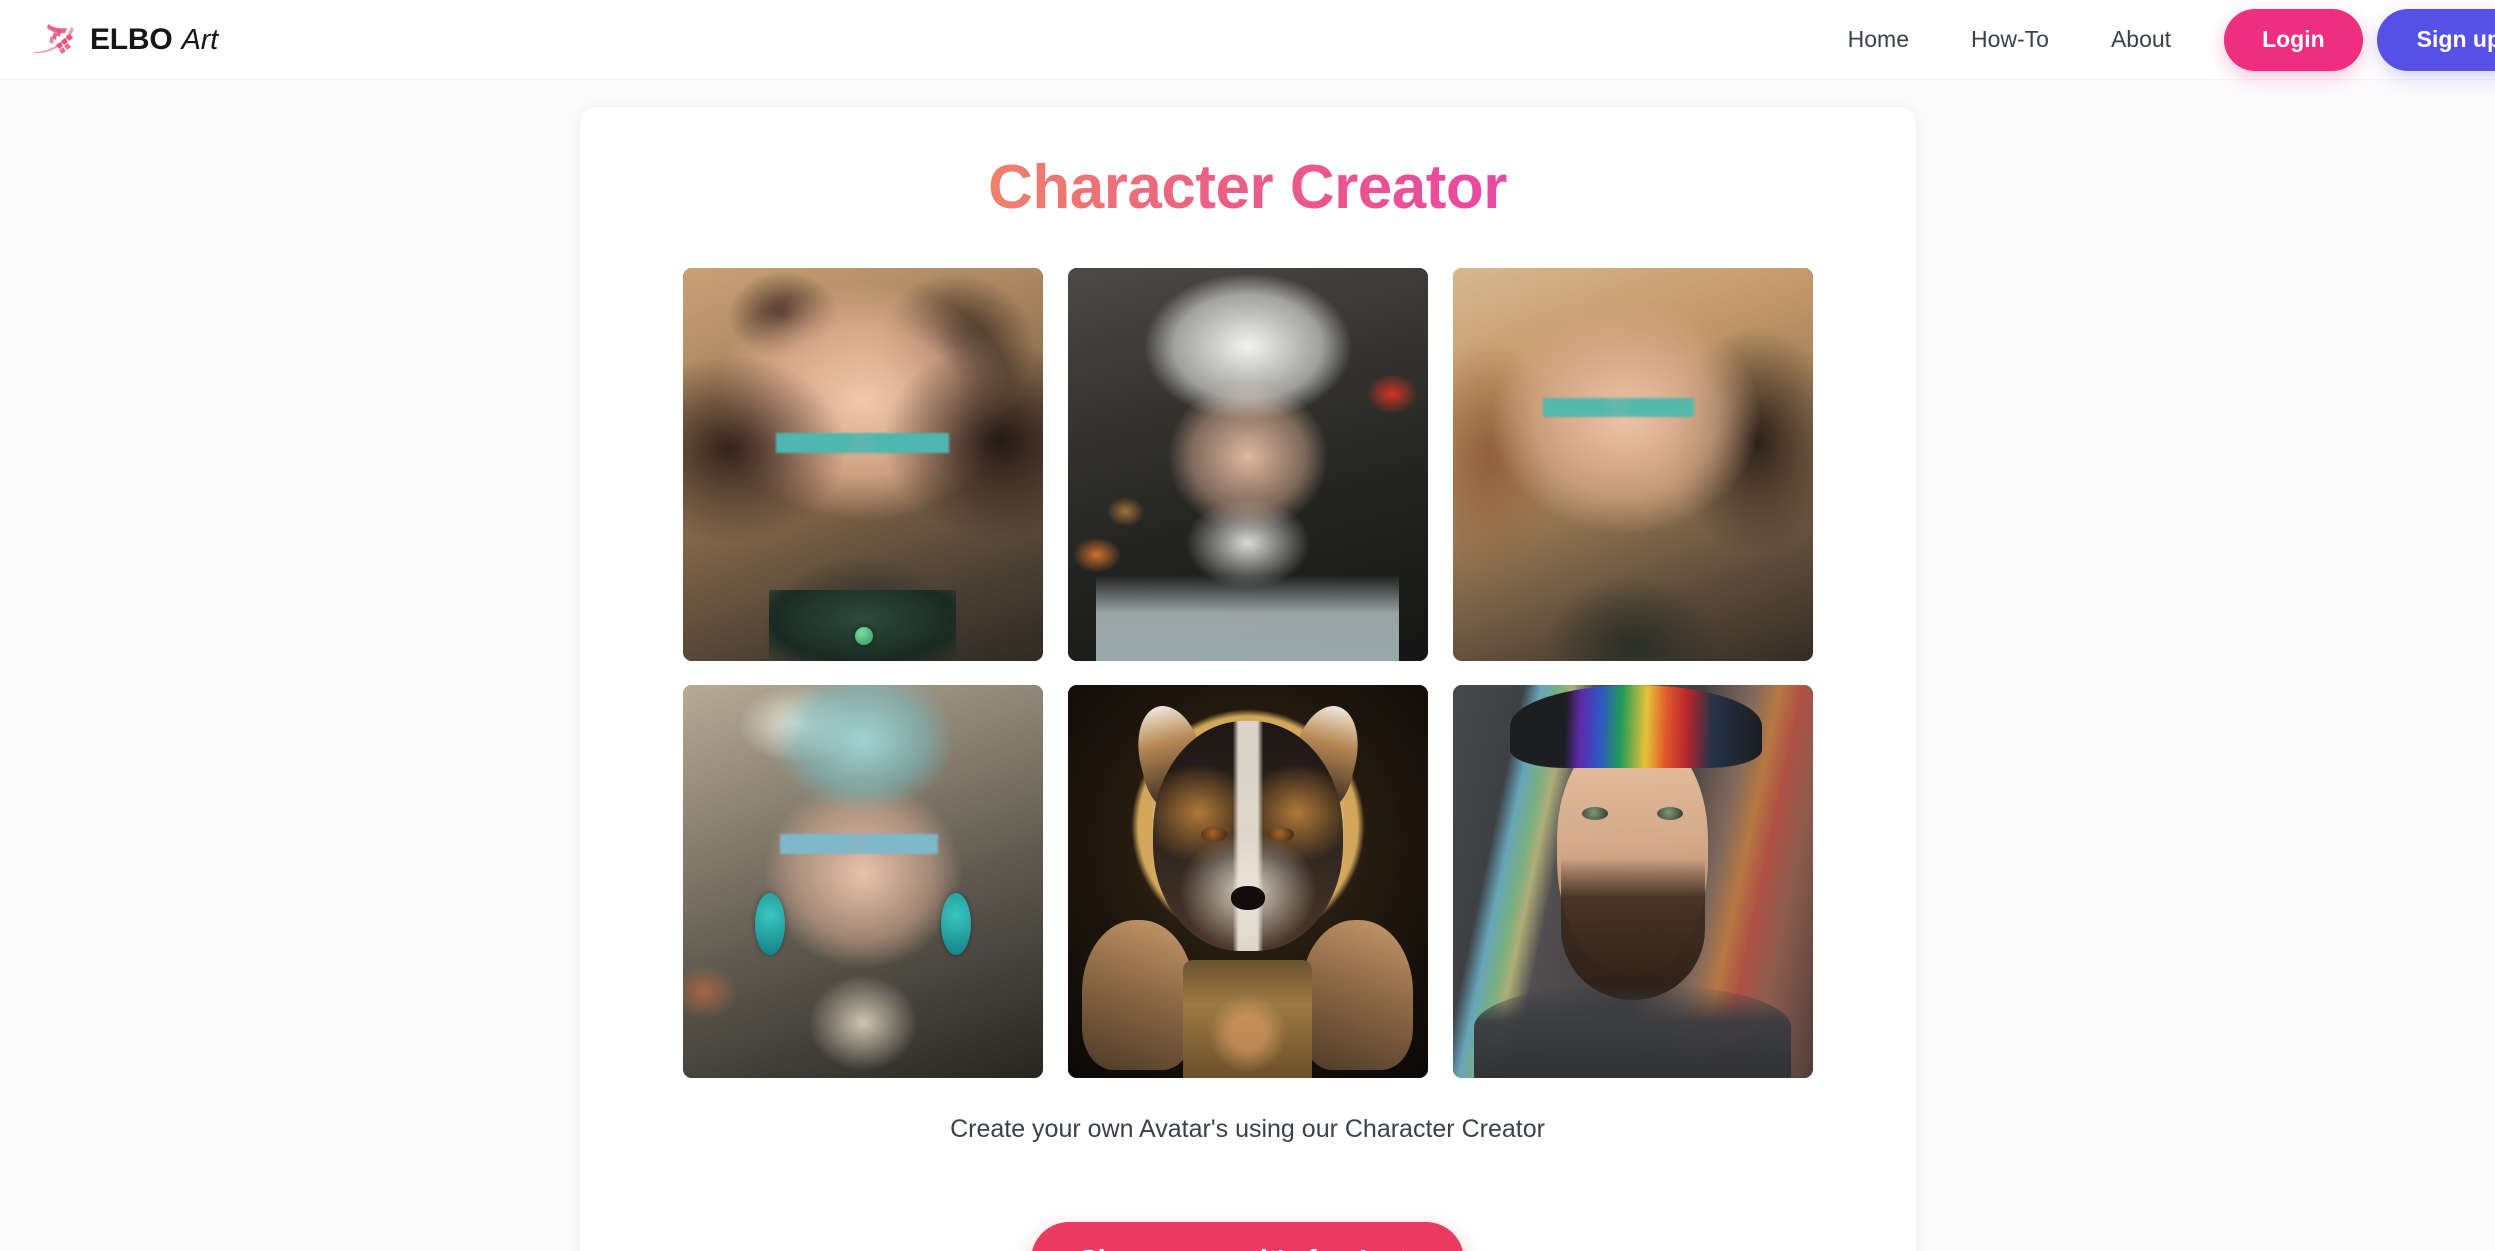 This screenshot has height=1251, width=2495. Describe the element at coordinates (862, 626) in the screenshot. I see `avatar-choker` at that location.